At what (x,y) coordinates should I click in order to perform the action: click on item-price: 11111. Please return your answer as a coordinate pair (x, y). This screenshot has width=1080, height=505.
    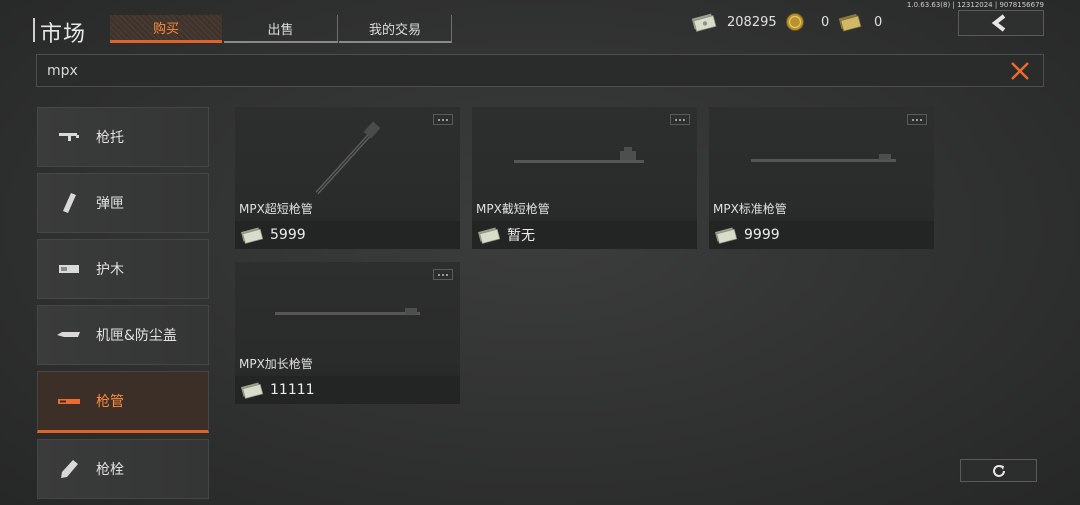
    Looking at the image, I should click on (292, 390).